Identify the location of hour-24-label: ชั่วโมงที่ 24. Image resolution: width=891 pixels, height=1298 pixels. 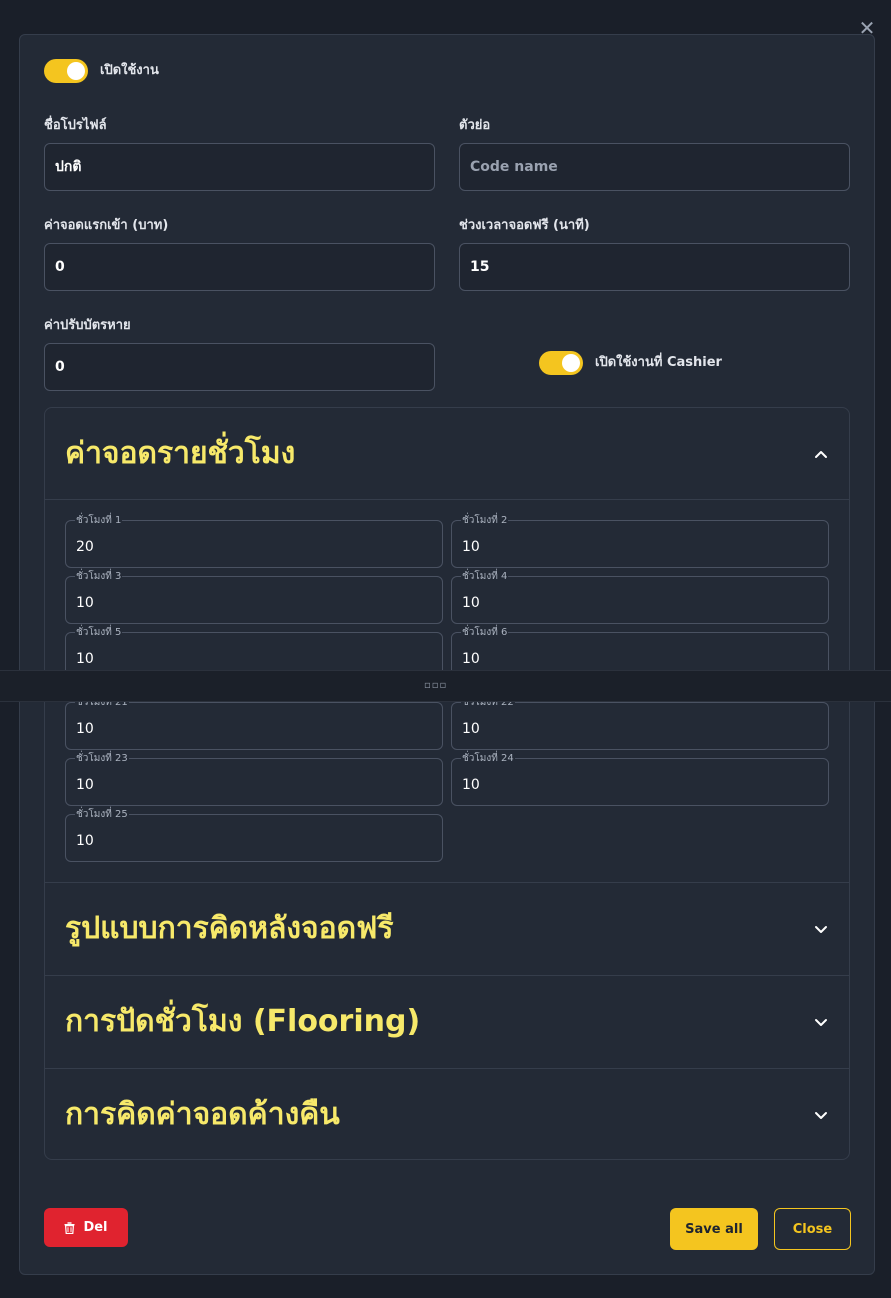
(488, 759).